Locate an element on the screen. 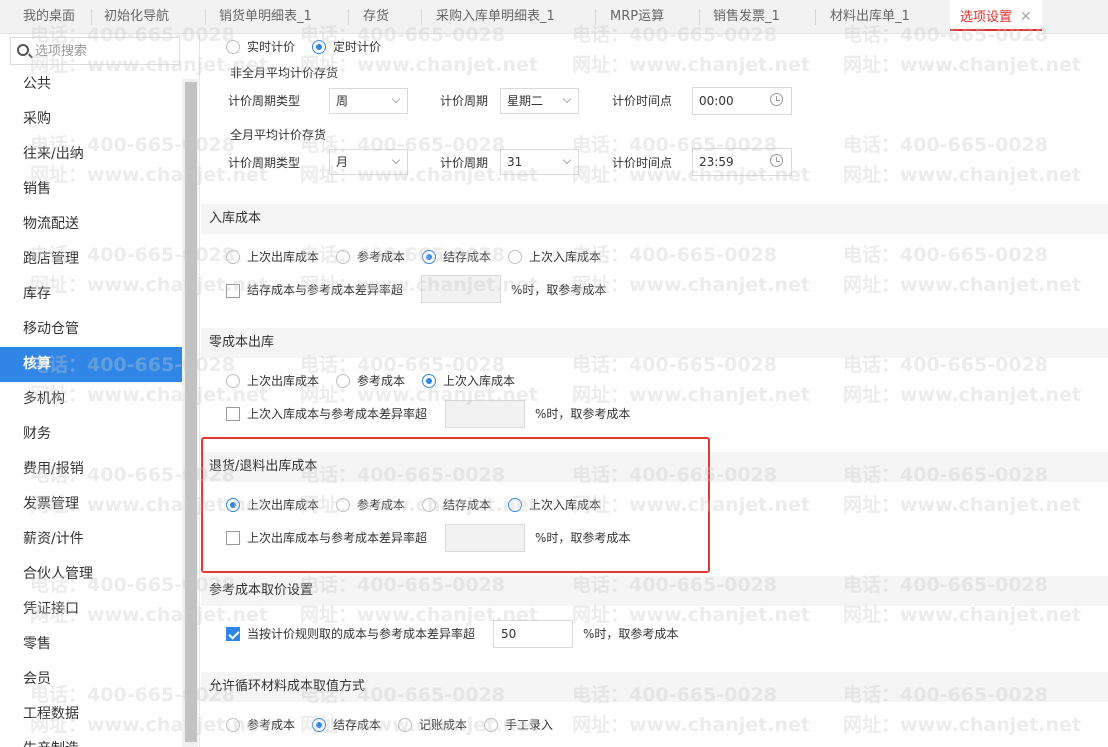 The width and height of the screenshot is (1108, 747). tab-init-nav: 初始化导航 is located at coordinates (136, 17).